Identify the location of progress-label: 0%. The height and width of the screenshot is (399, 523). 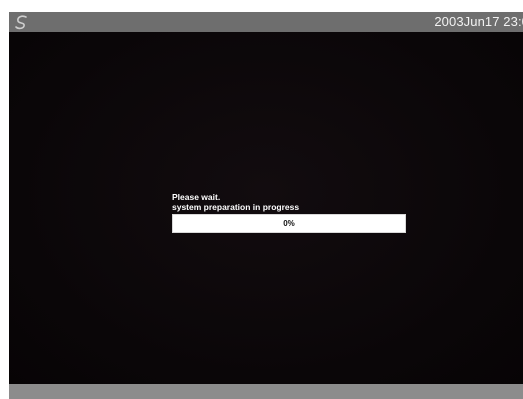
(289, 223).